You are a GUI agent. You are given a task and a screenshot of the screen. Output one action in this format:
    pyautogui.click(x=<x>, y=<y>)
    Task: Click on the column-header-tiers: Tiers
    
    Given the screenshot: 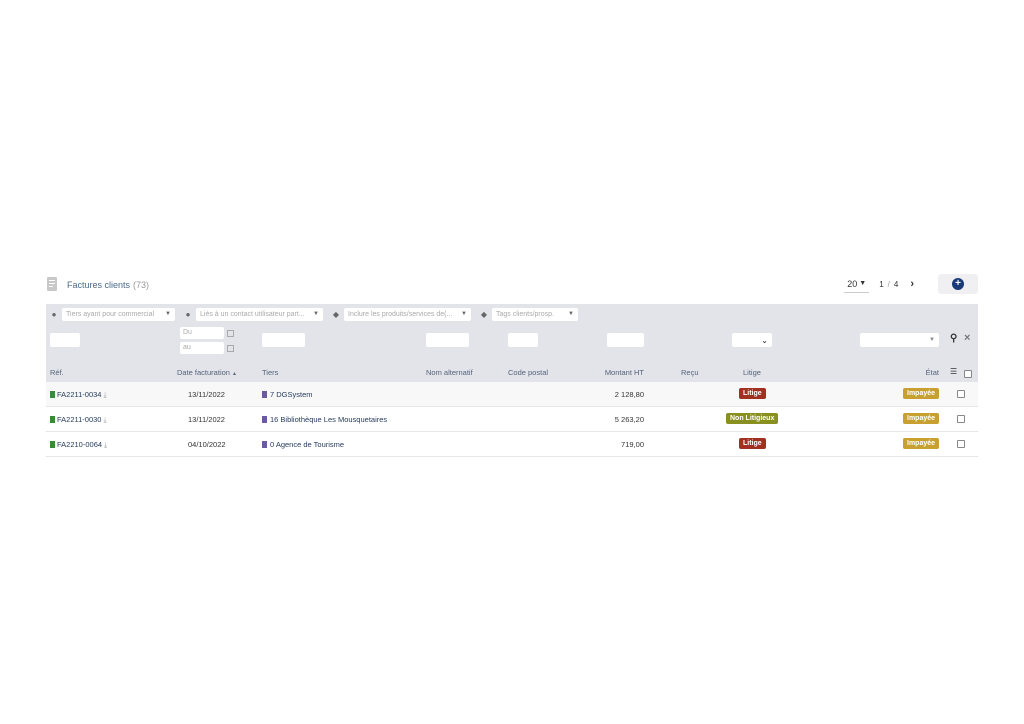 What is the action you would take?
    pyautogui.click(x=270, y=372)
    